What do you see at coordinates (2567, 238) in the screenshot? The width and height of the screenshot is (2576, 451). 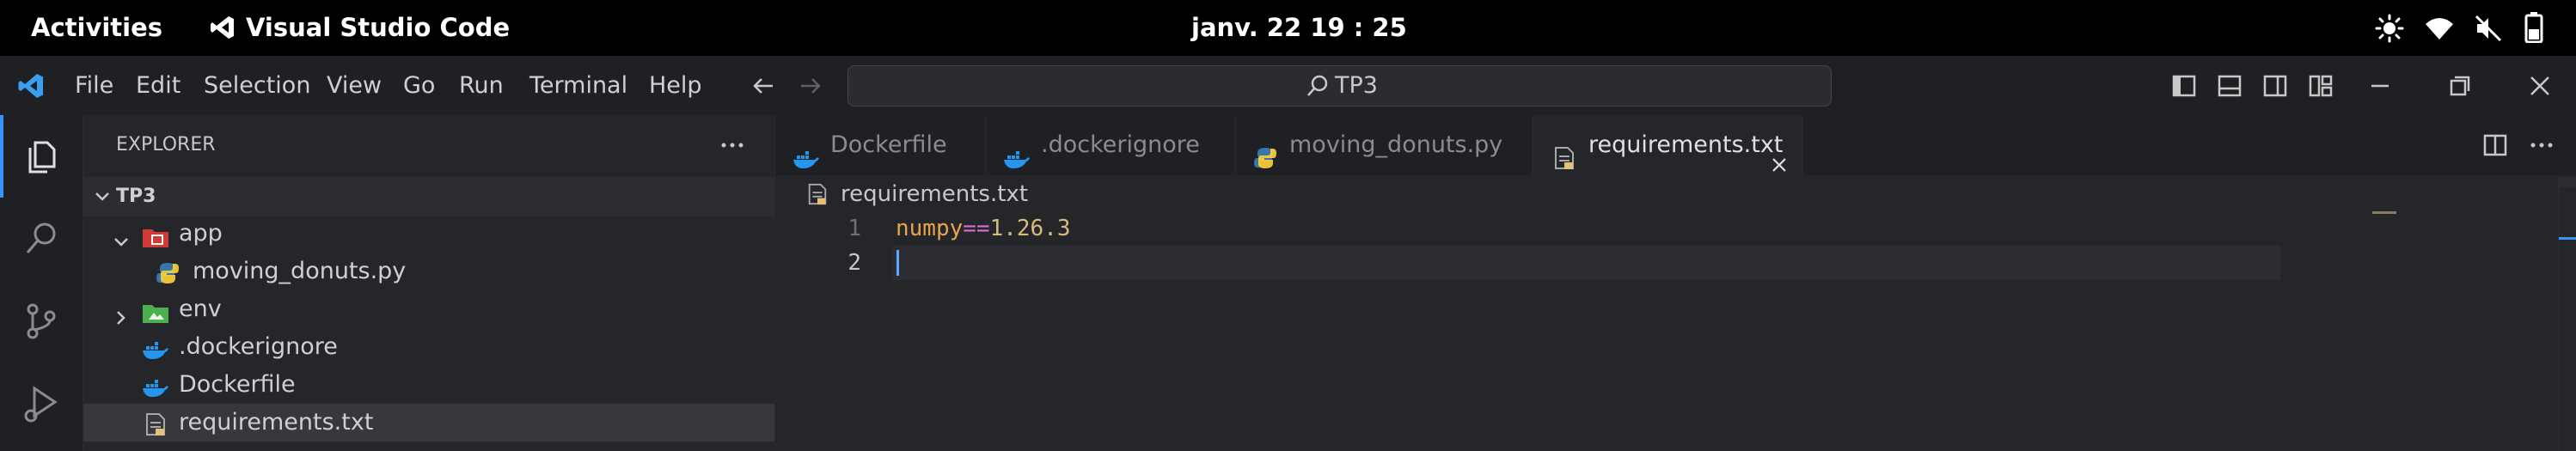 I see `scrollbar-cursor-marker` at bounding box center [2567, 238].